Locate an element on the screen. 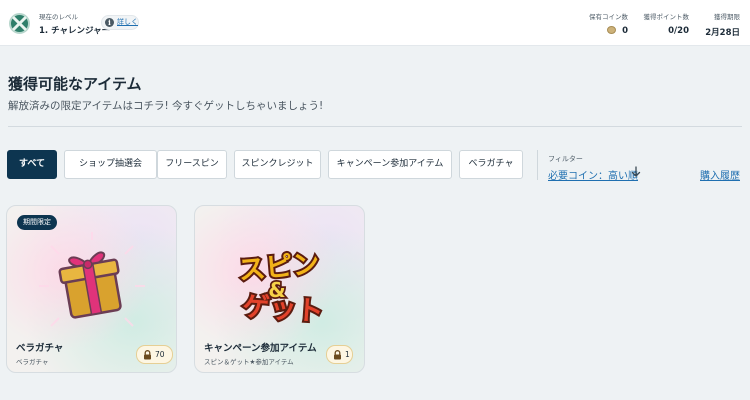 This screenshot has height=400, width=750. tab-campaign-items: キャンペーン参加アイテム is located at coordinates (390, 164).